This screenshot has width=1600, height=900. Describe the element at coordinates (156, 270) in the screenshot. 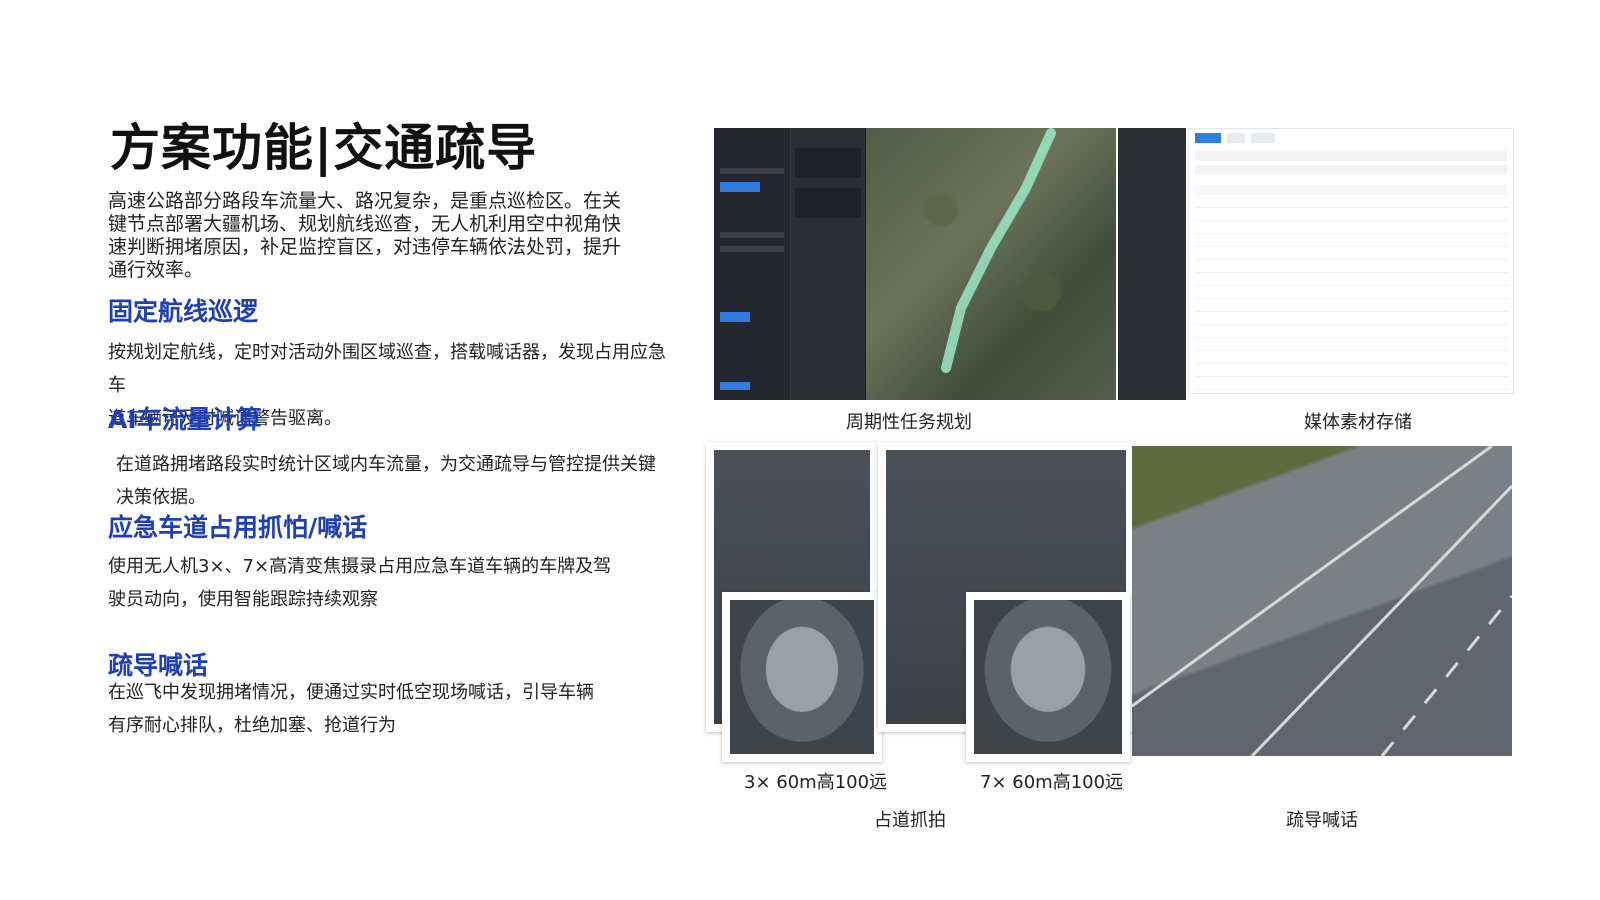

I see `intro-line: 通行效率。` at that location.